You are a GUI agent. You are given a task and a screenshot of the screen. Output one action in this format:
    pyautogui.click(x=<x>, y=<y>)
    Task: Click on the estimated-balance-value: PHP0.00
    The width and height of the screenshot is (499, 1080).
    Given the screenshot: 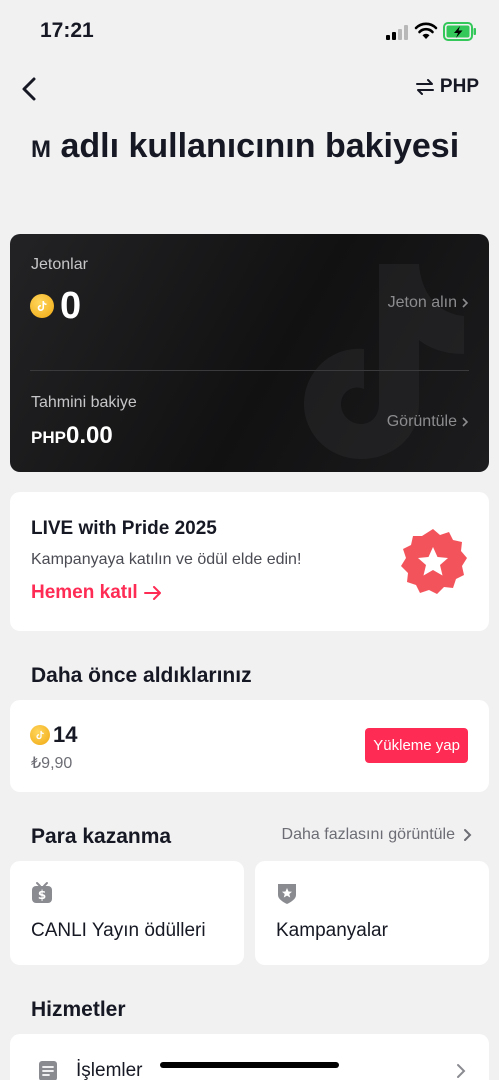 What is the action you would take?
    pyautogui.click(x=72, y=436)
    